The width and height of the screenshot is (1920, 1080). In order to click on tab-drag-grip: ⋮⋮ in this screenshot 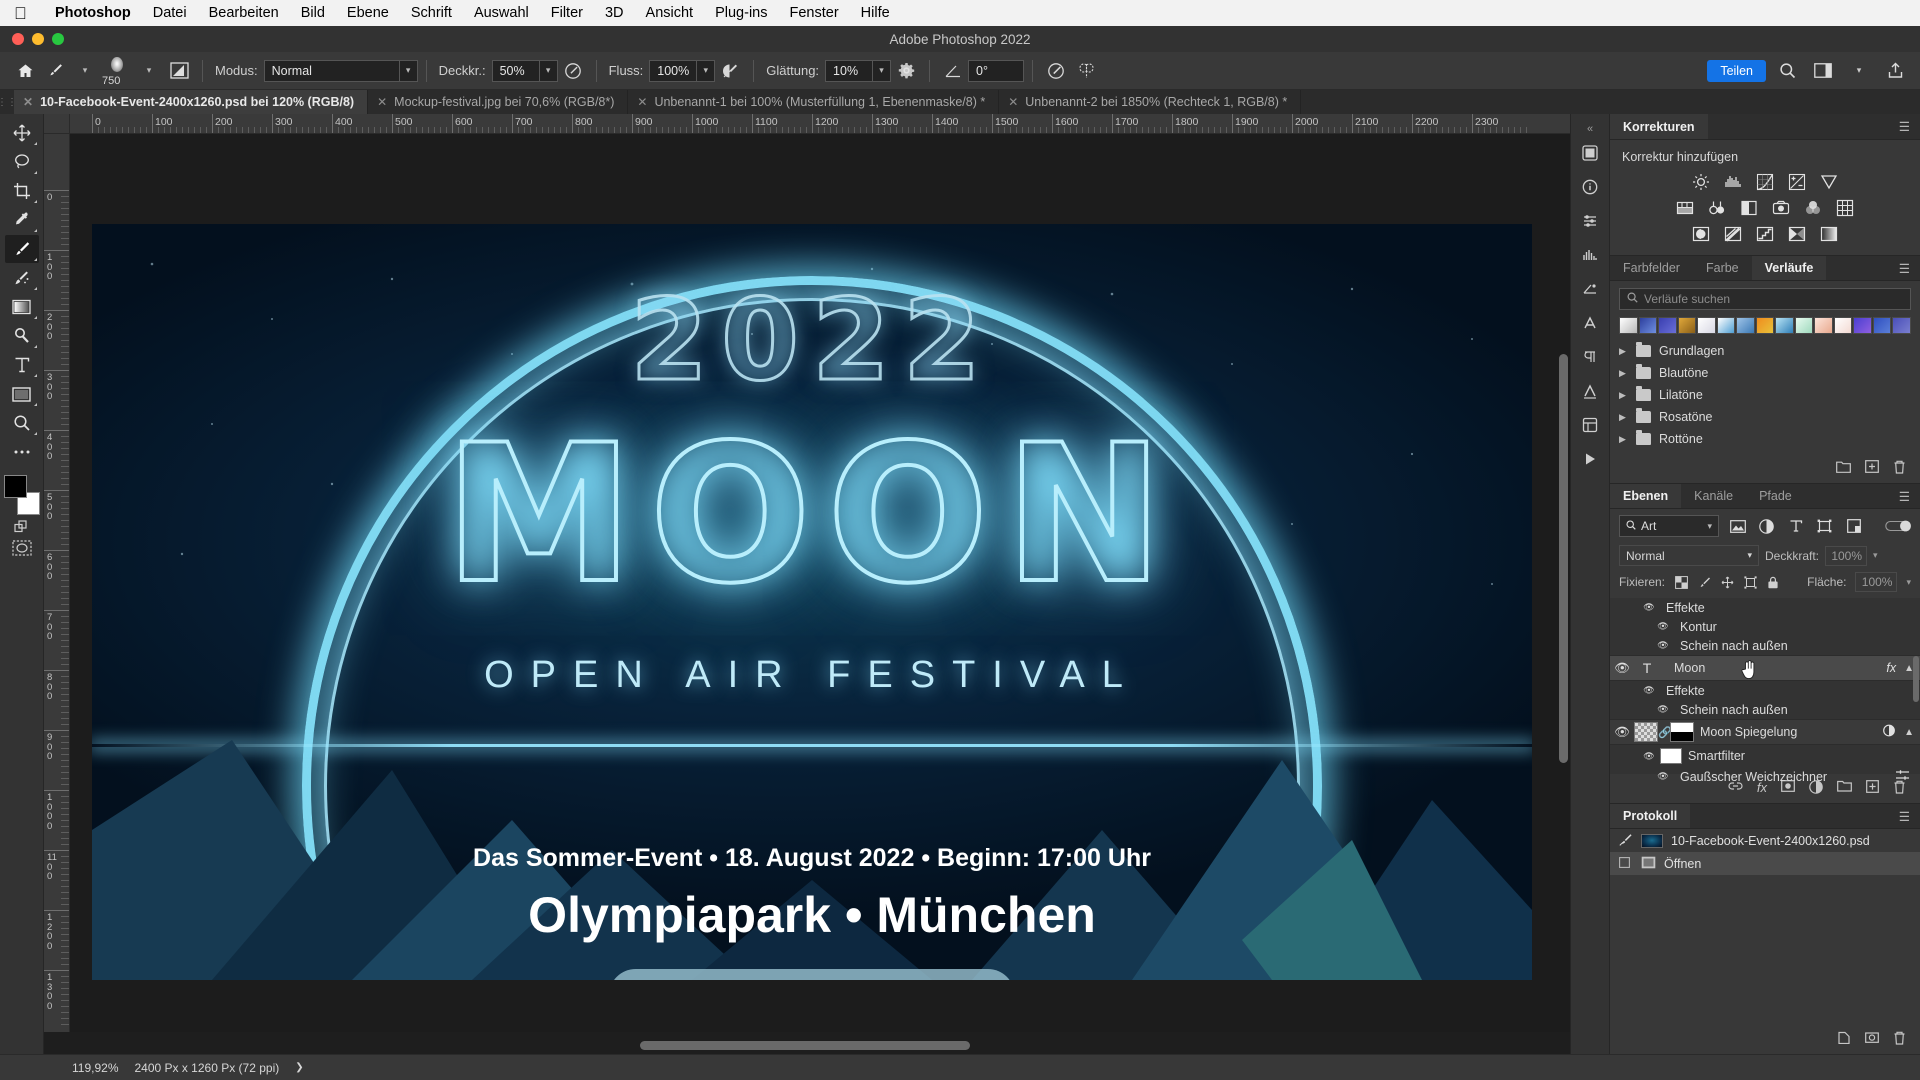, I will do `click(8, 102)`.